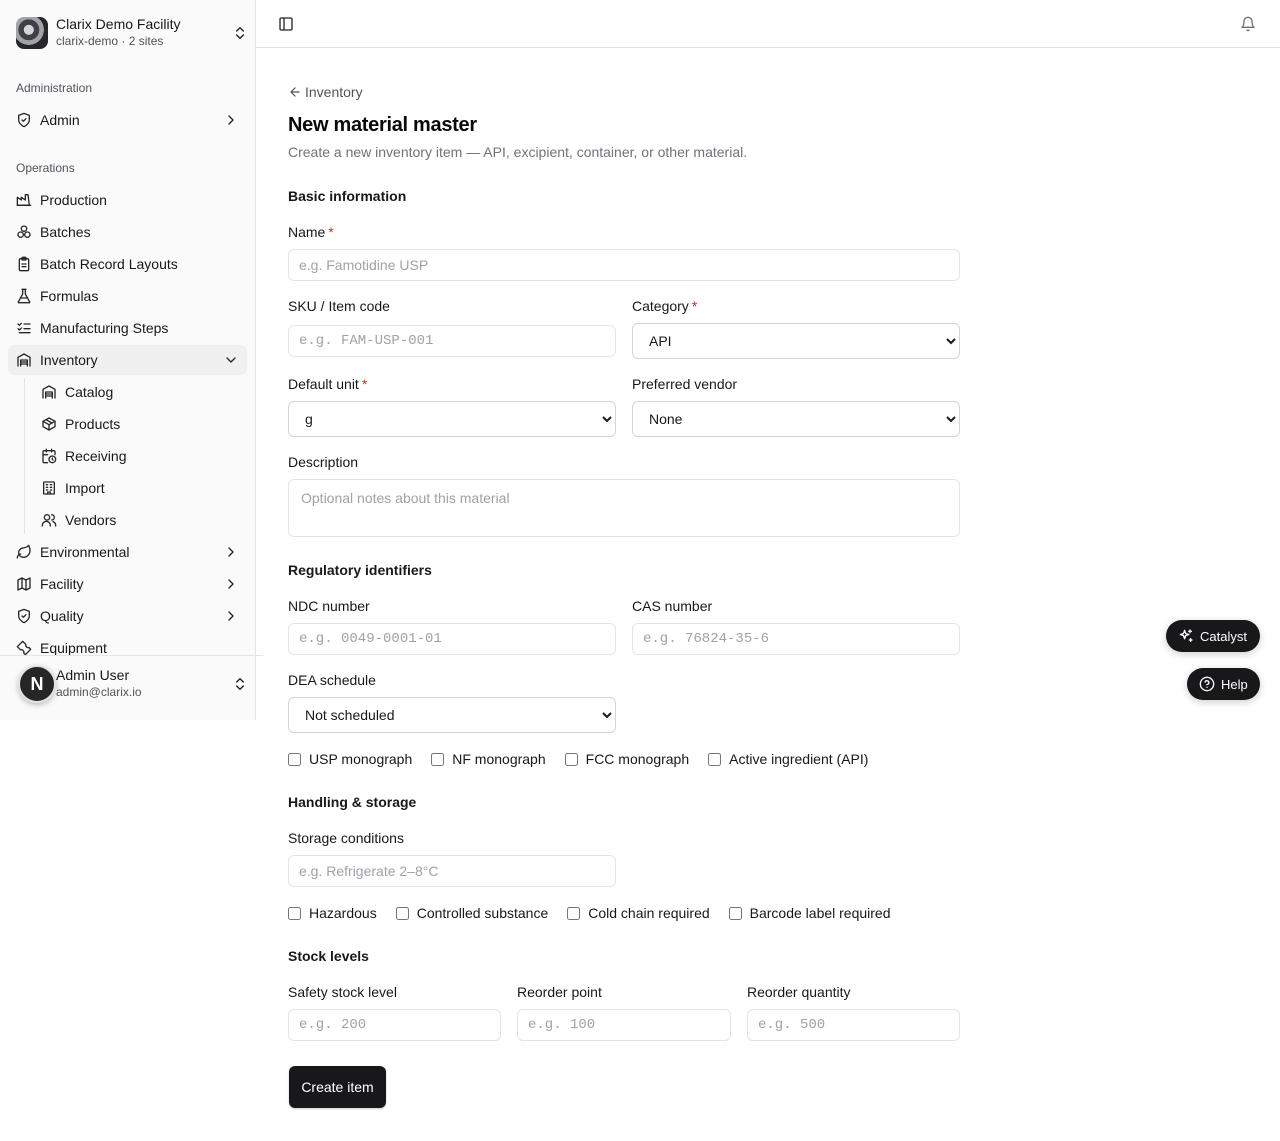 Image resolution: width=1280 pixels, height=1141 pixels. I want to click on chevron-down-icon, so click(231, 360).